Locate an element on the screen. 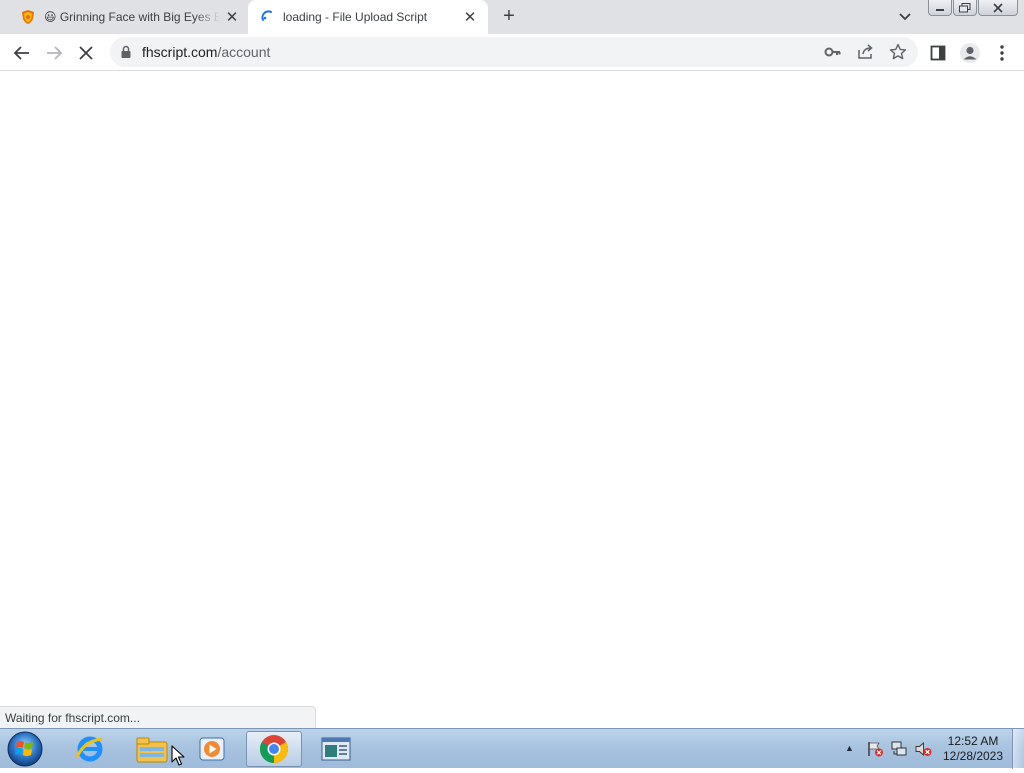 The height and width of the screenshot is (773, 1024). menu-kebab-icon is located at coordinates (1002, 53).